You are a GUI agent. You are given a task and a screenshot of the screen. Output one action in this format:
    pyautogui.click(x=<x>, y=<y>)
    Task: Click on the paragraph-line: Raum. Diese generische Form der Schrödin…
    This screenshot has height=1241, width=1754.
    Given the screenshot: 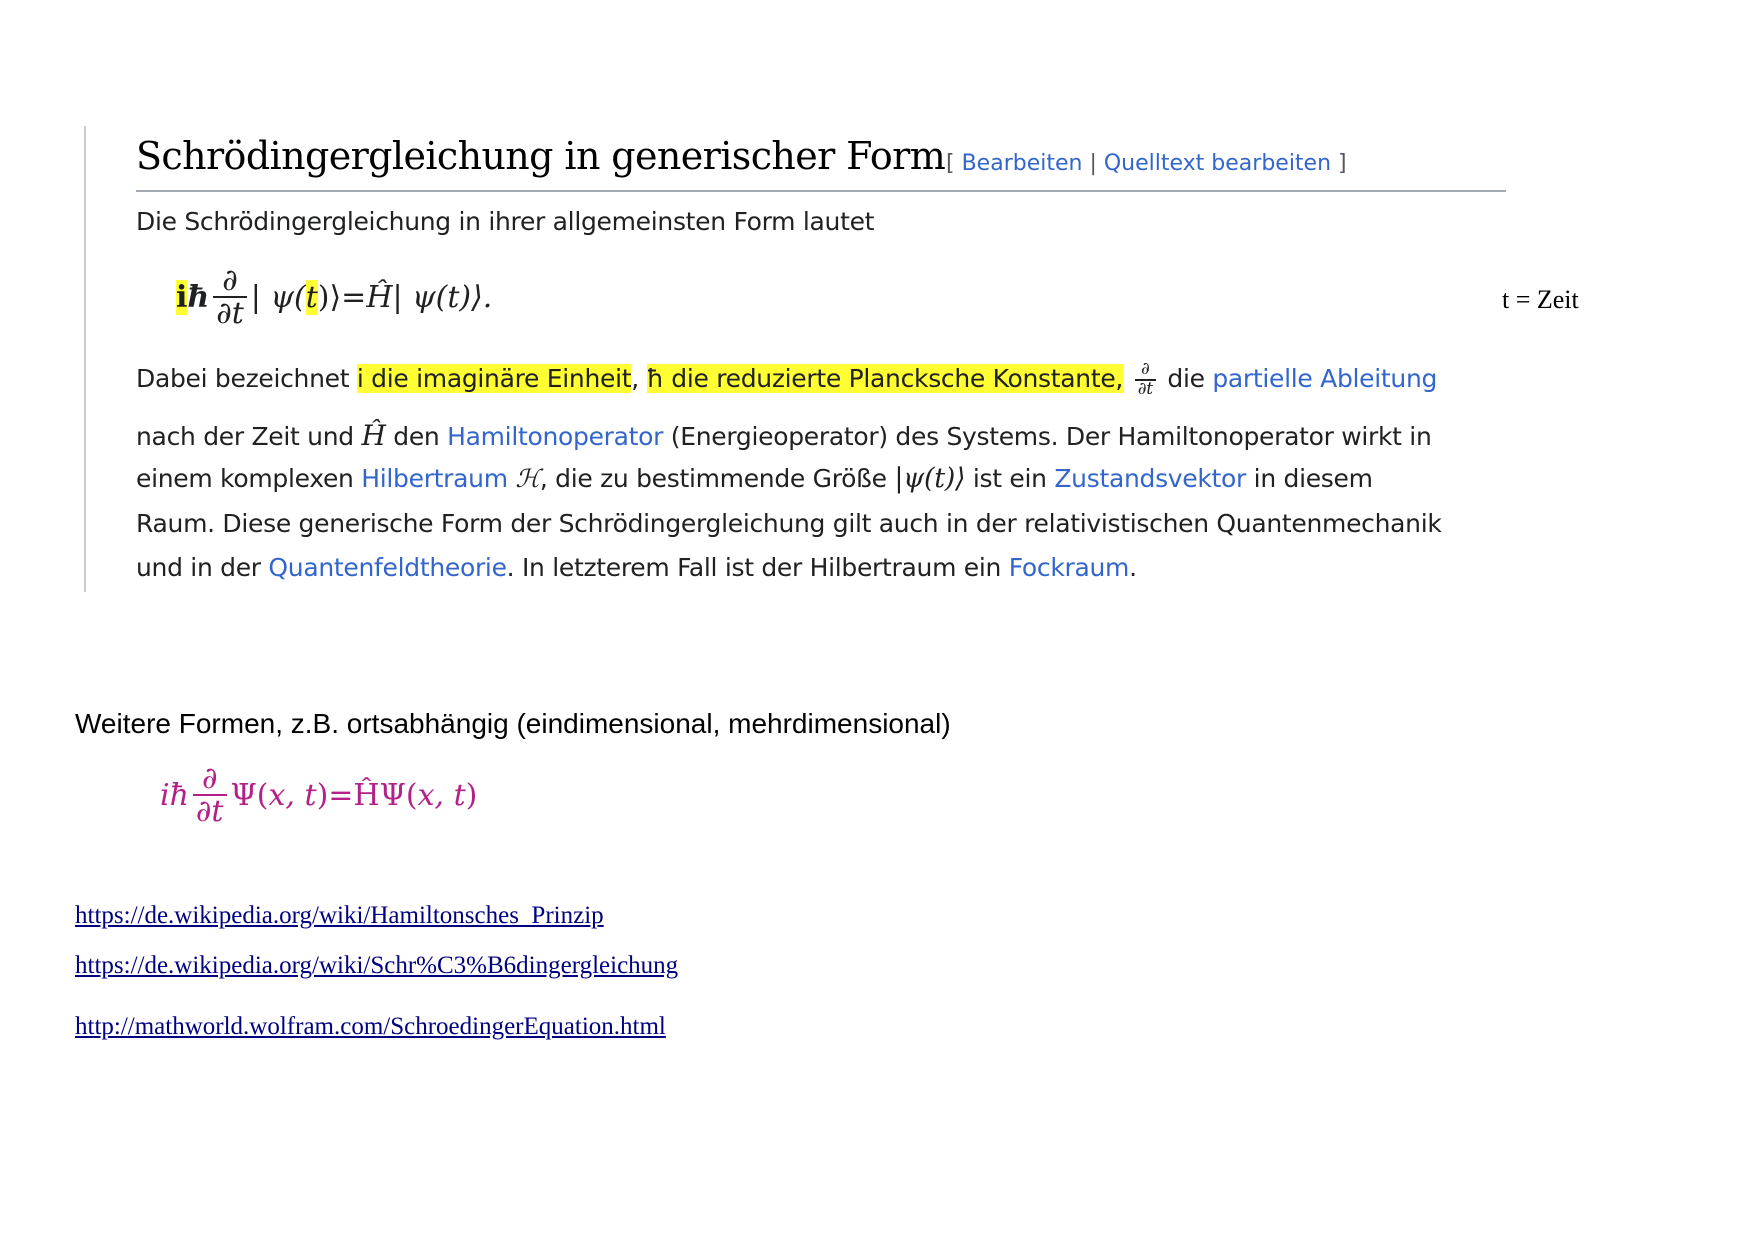 What is the action you would take?
    pyautogui.click(x=789, y=523)
    